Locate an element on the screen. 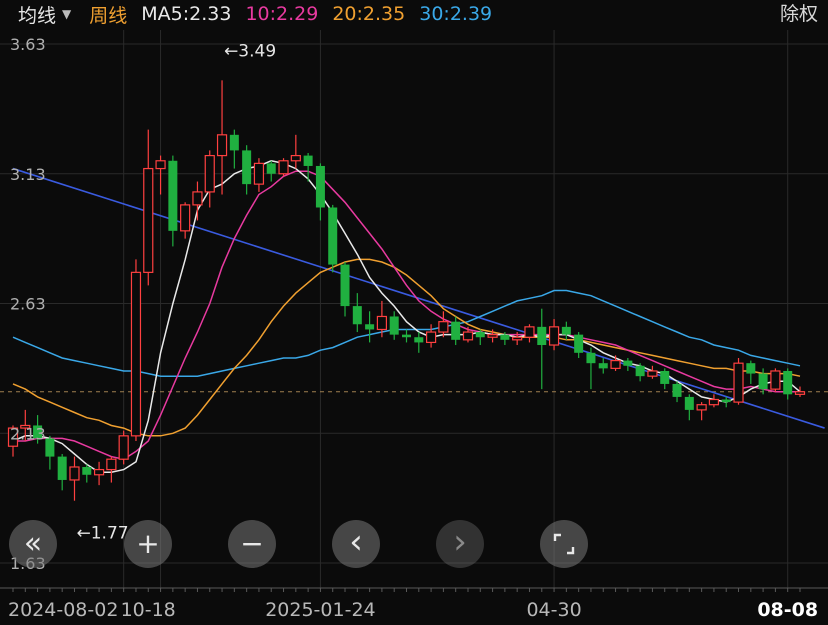  chevron-right-icon: › is located at coordinates (460, 542).